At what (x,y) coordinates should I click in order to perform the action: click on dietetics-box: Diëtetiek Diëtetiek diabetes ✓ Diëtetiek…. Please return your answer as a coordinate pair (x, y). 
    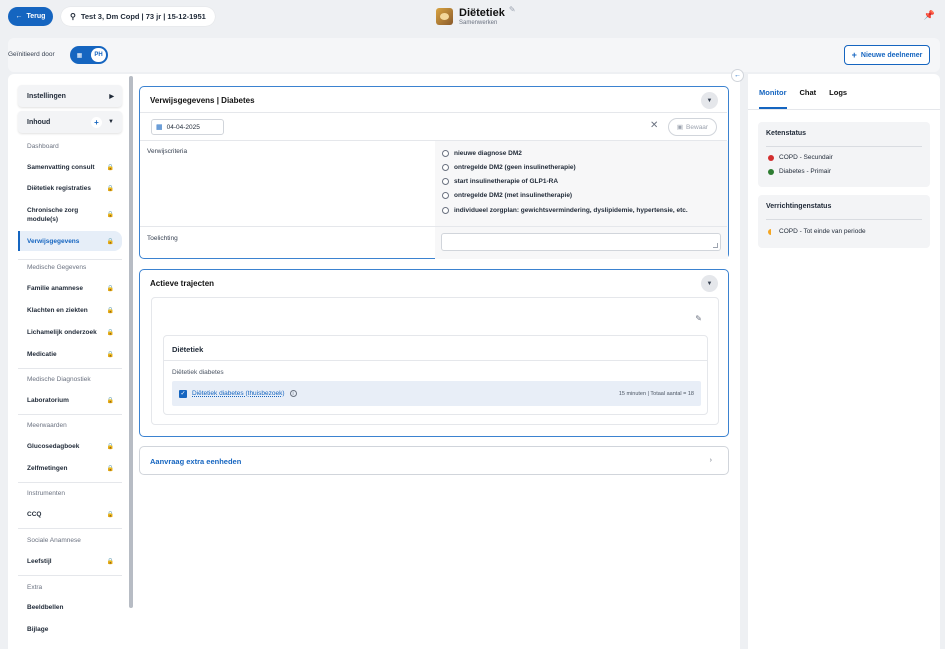
    Looking at the image, I should click on (435, 375).